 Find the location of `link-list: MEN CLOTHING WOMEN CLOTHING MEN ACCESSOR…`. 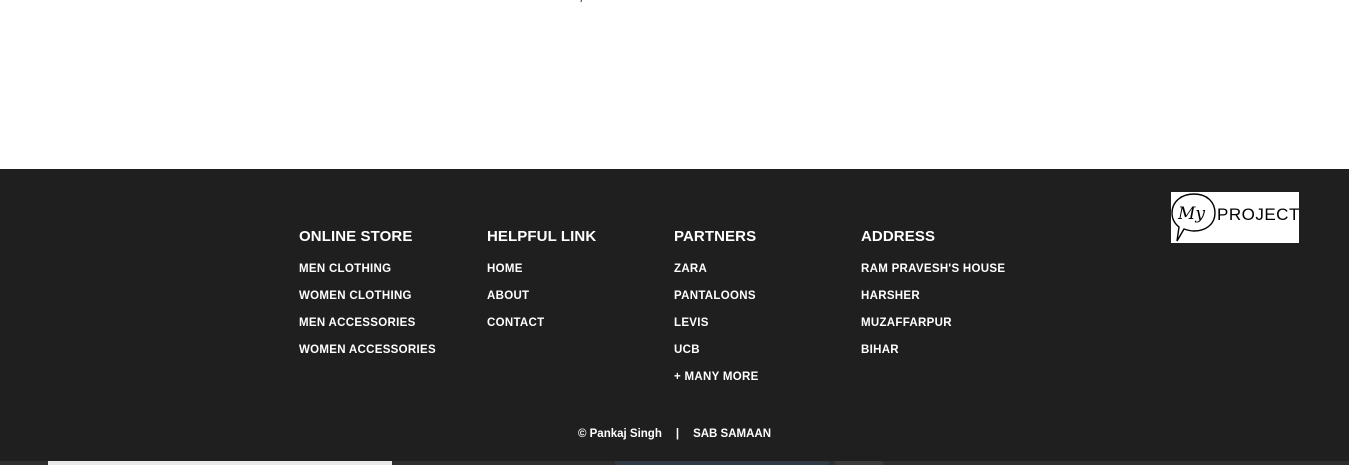

link-list: MEN CLOTHING WOMEN CLOTHING MEN ACCESSOR… is located at coordinates (367, 310).